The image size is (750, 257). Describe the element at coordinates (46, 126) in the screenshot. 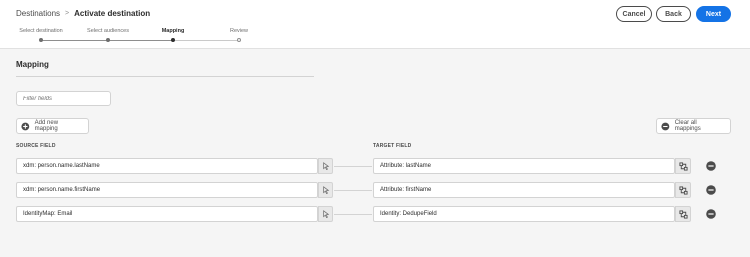

I see `add-new-mapping-label: Add new mapping` at that location.